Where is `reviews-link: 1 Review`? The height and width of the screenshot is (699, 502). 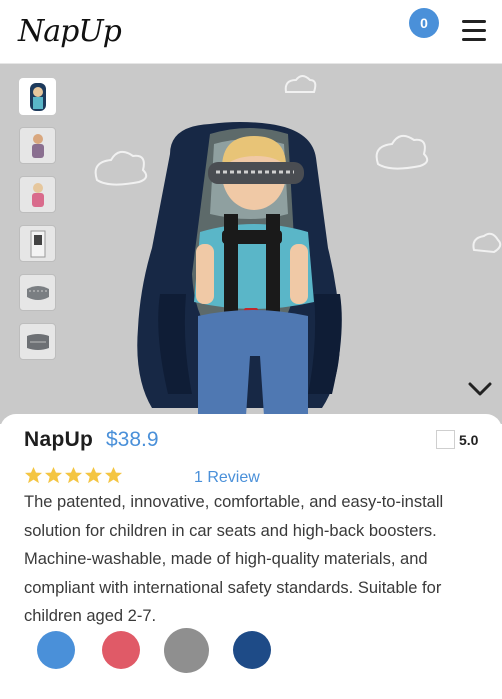 reviews-link: 1 Review is located at coordinates (227, 478).